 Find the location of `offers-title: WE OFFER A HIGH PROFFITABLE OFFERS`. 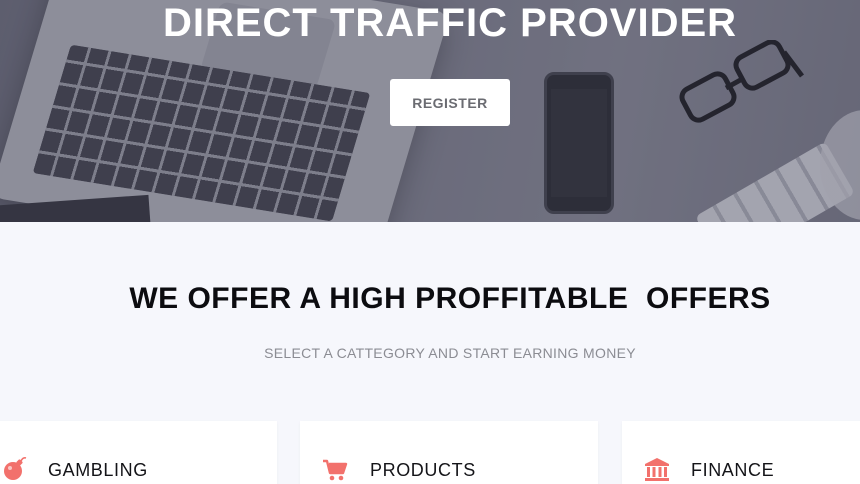

offers-title: WE OFFER A HIGH PROFFITABLE OFFERS is located at coordinates (450, 298).